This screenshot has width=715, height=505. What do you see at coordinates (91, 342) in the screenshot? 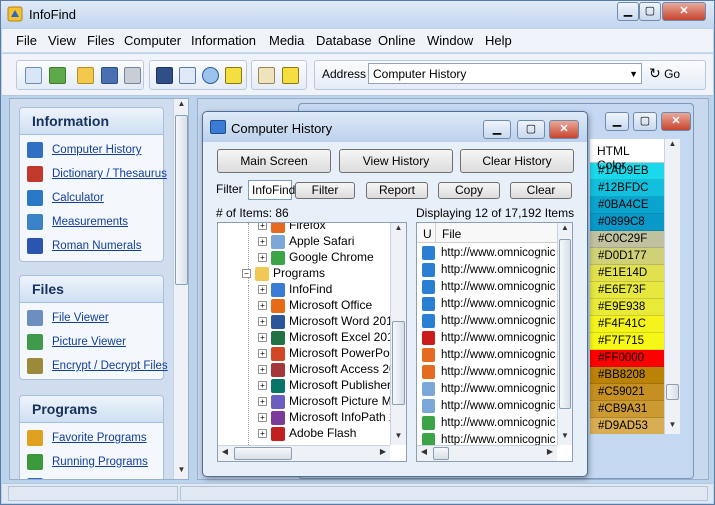
I see `sidebar-item-picture-viewer: Picture Viewer` at bounding box center [91, 342].